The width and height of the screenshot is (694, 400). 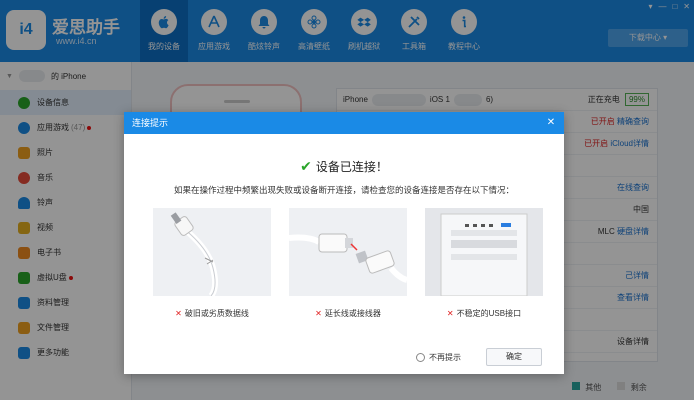 I want to click on tip-extension-cable: ✕ 延长线或接线器, so click(x=348, y=263).